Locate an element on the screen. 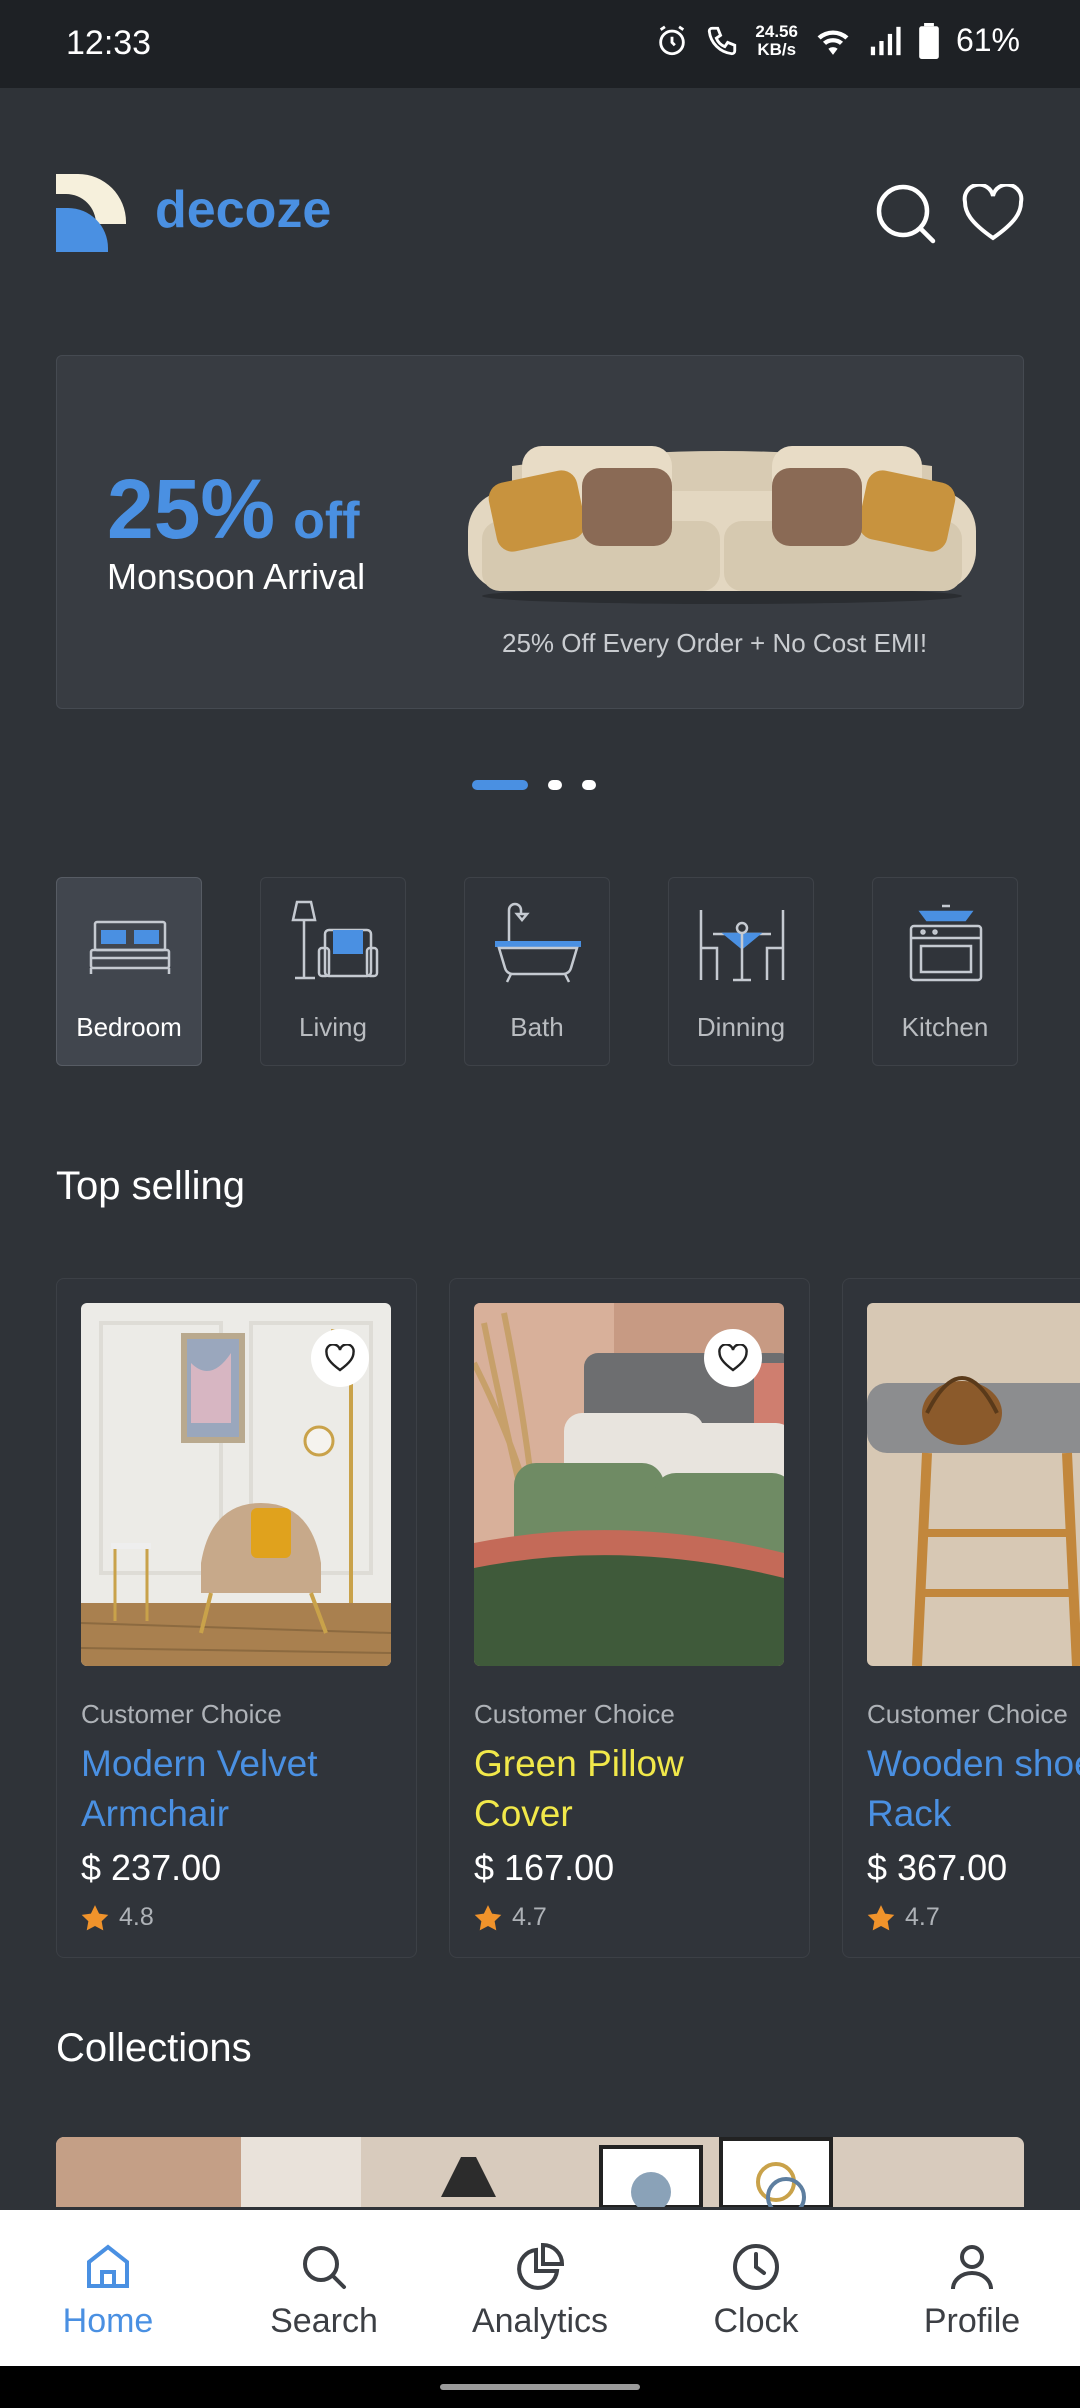 Image resolution: width=1080 pixels, height=2408 pixels. product-name: Green Pillow Cover is located at coordinates (629, 1789).